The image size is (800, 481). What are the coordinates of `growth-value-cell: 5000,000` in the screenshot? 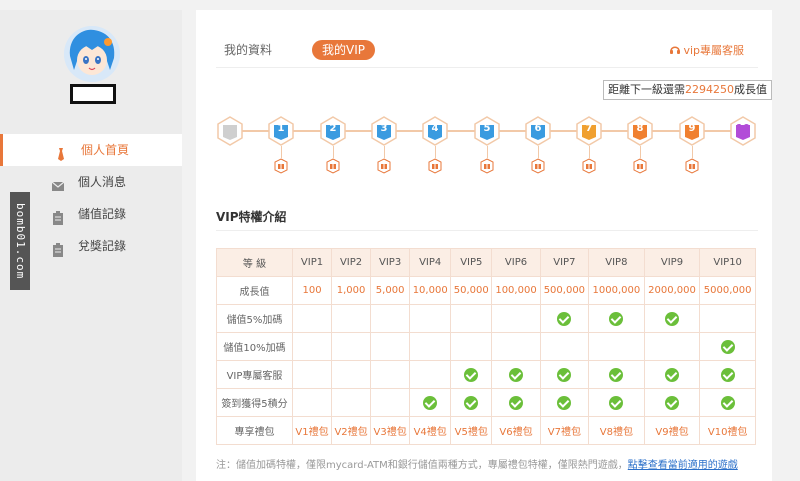 It's located at (727, 290).